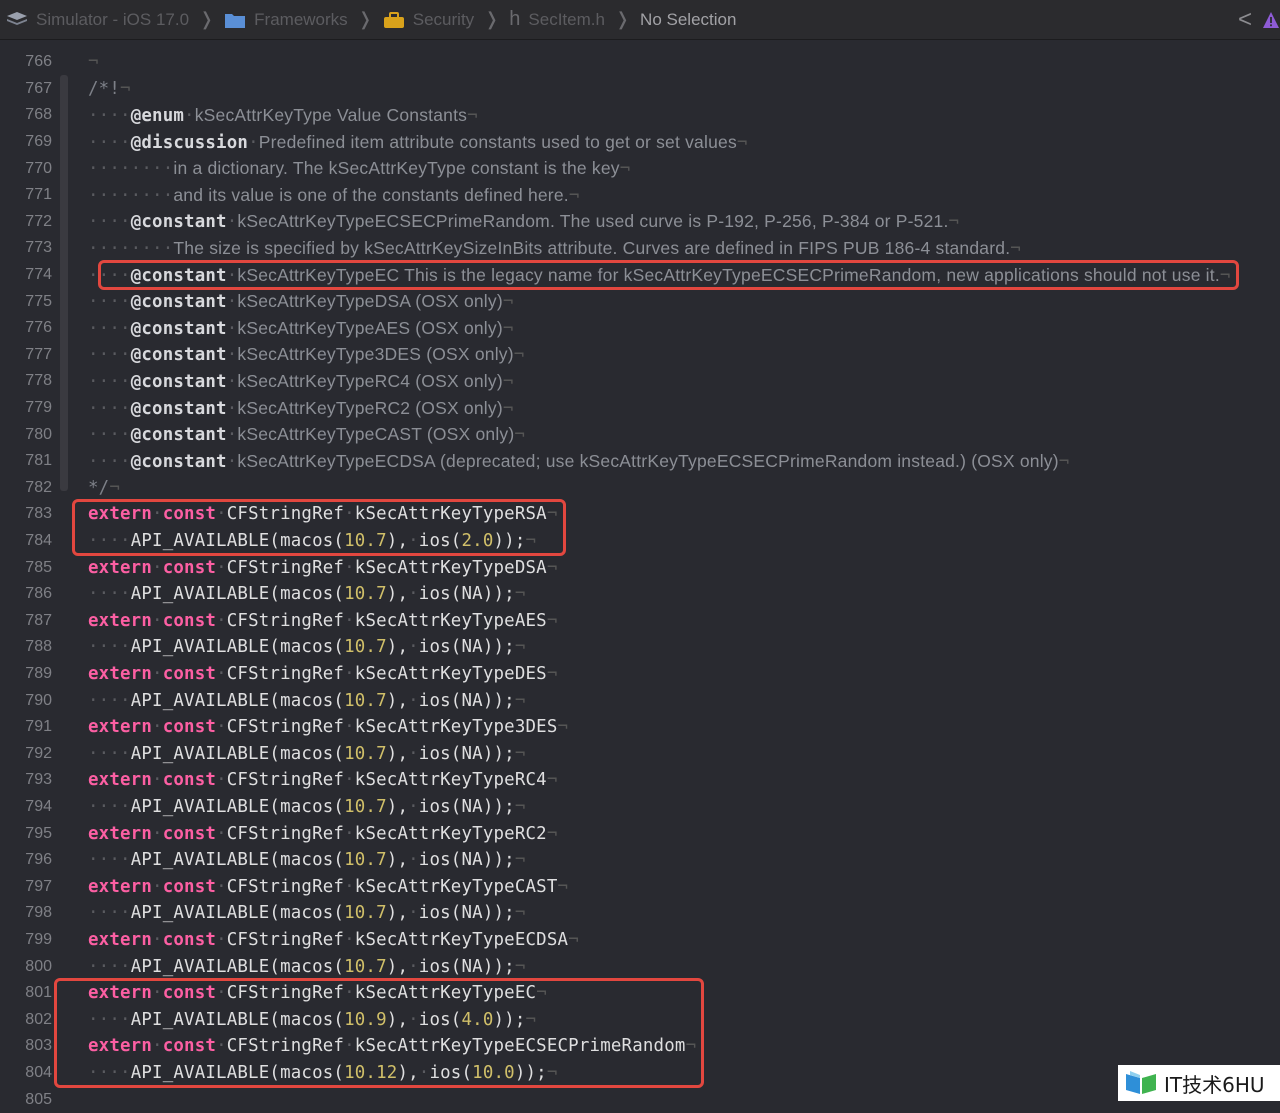  What do you see at coordinates (640, 488) in the screenshot?
I see `code-line: 782 */¬` at bounding box center [640, 488].